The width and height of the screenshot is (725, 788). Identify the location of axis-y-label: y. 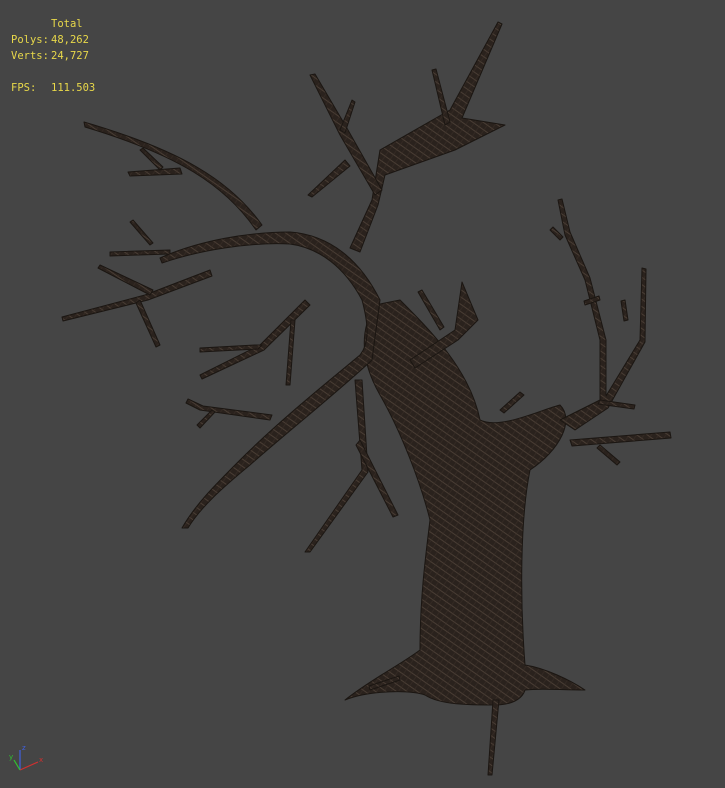
(11, 757).